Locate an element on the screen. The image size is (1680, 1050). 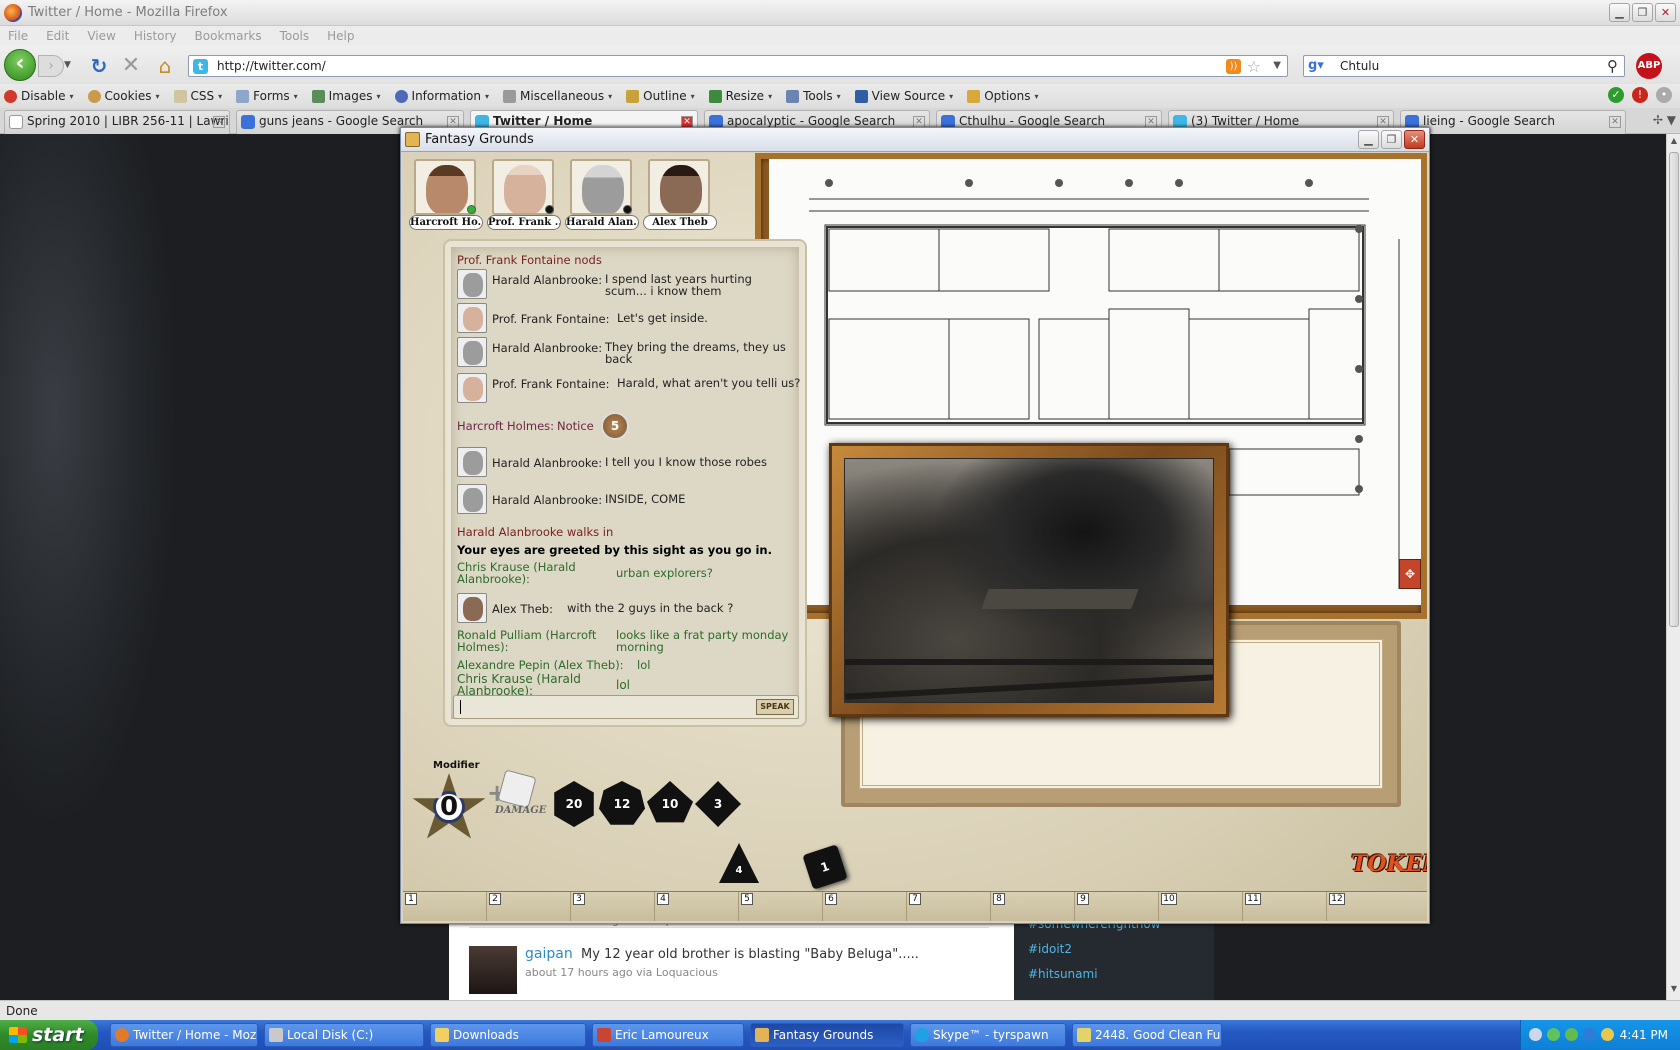
stop-button: ✕ is located at coordinates (131, 66).